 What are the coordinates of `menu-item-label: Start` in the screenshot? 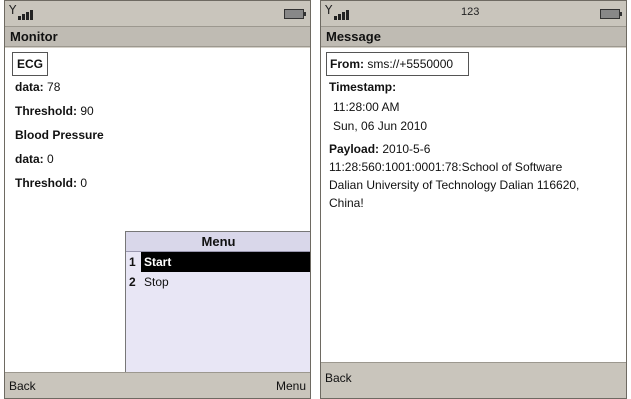 It's located at (225, 262).